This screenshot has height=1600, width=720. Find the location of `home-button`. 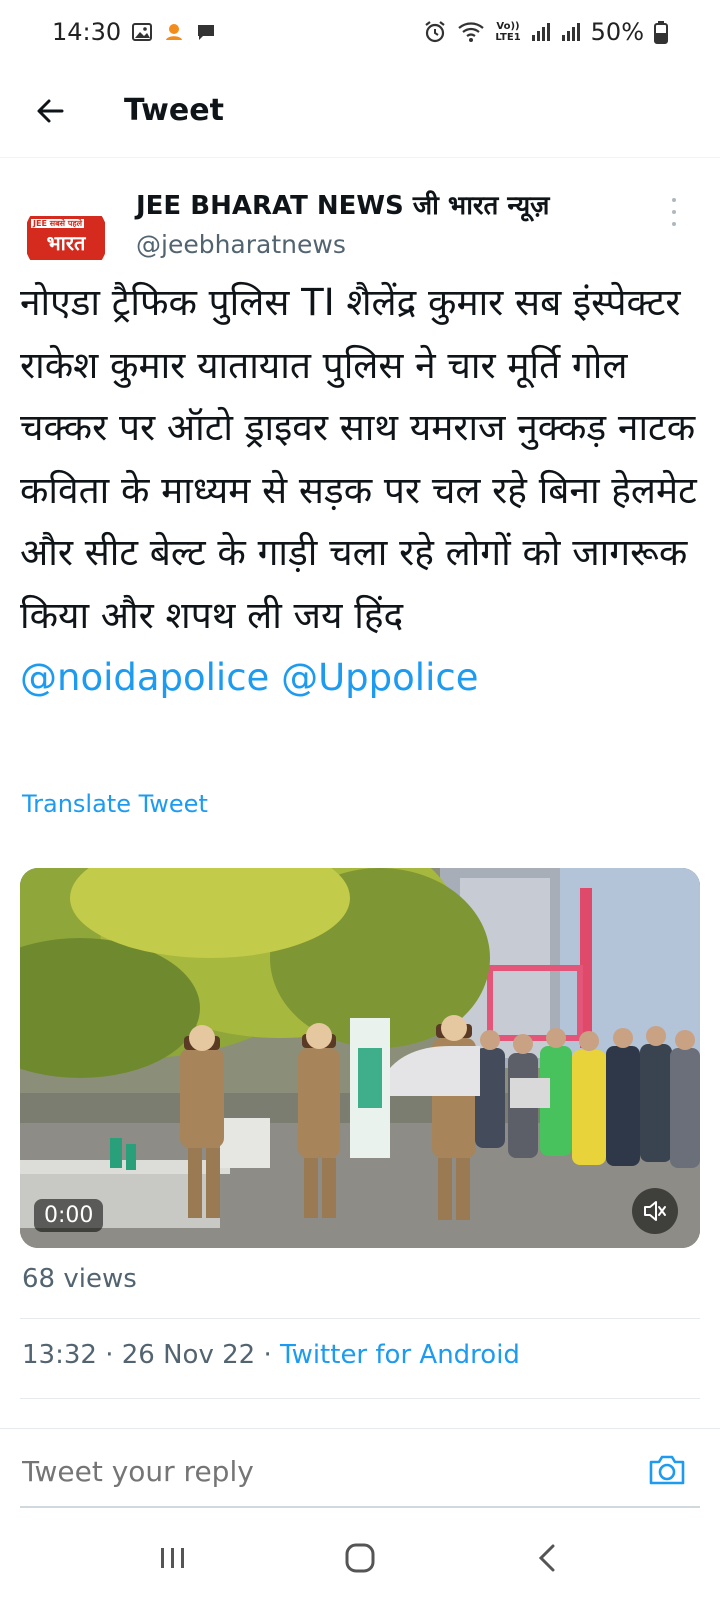

home-button is located at coordinates (360, 1558).